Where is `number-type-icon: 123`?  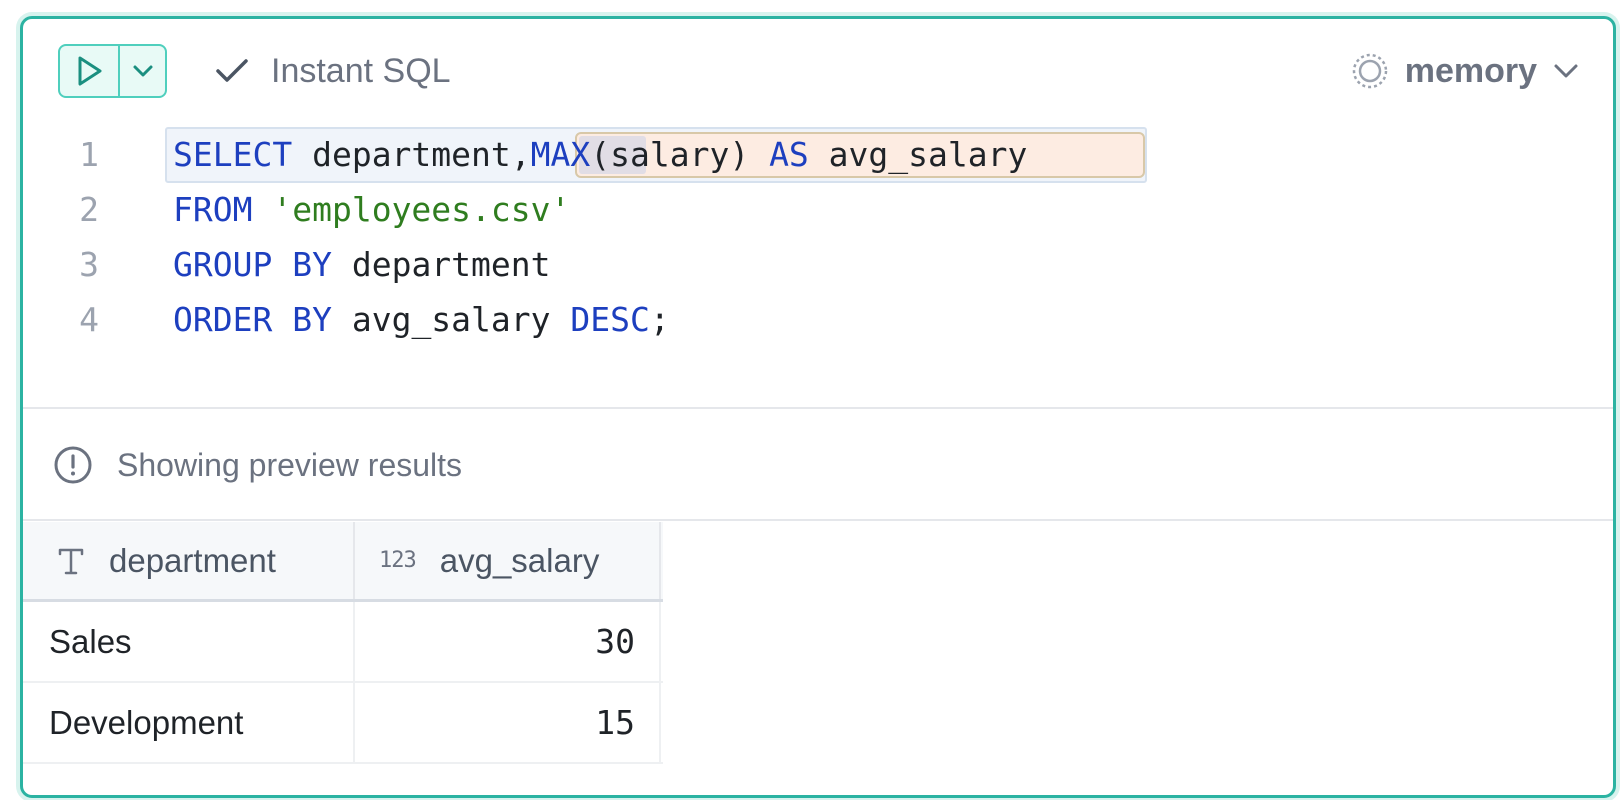 number-type-icon: 123 is located at coordinates (398, 560).